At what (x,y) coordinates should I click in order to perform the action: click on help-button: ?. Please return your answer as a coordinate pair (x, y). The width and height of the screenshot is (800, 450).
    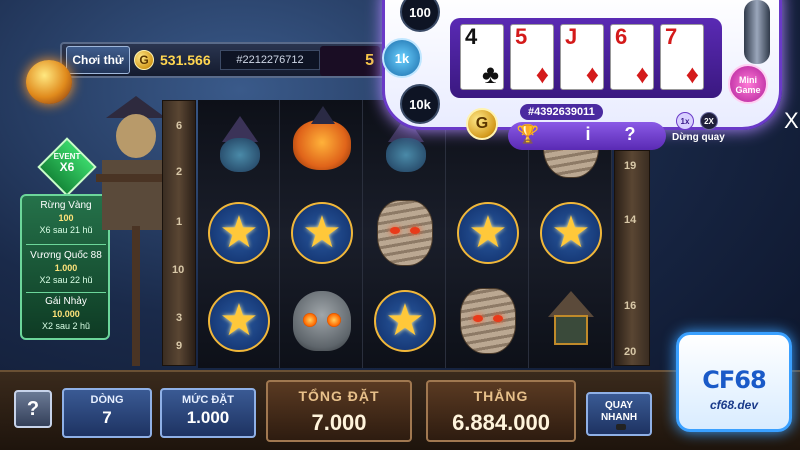
    Looking at the image, I should click on (33, 409).